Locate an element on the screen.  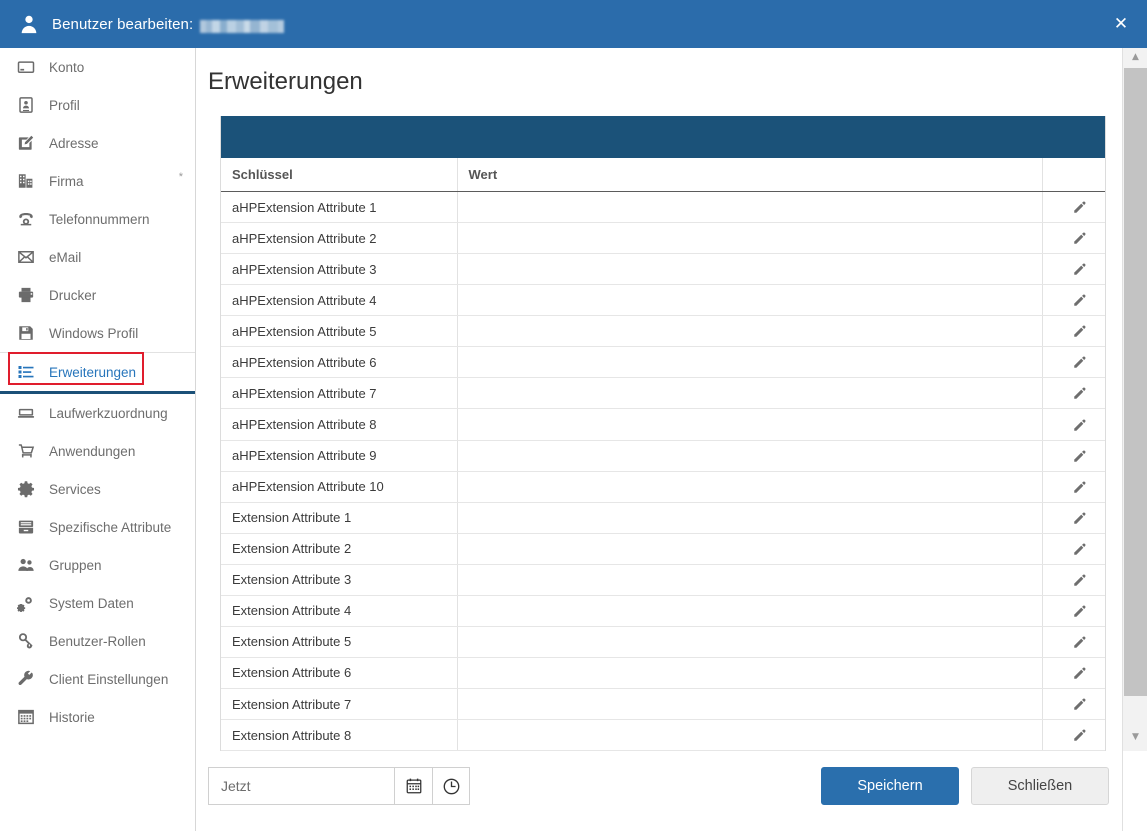
sidebar-item-erweiterungen: Erweiterungen is located at coordinates (97, 372).